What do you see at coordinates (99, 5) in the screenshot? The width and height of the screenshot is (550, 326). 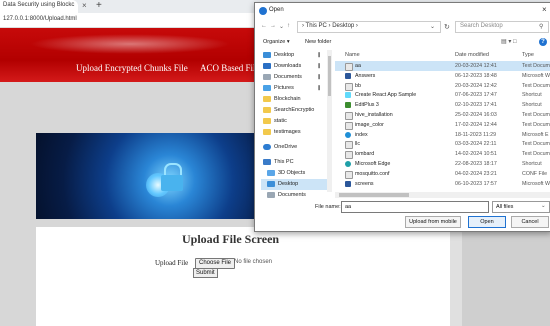 I see `new-tab-icon: +` at bounding box center [99, 5].